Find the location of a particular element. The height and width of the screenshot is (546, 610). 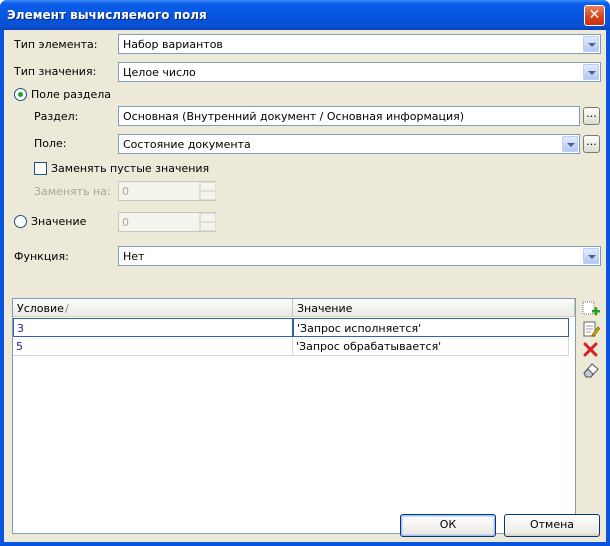

table-row-cell: 'Запрос исполняется' is located at coordinates (431, 327).